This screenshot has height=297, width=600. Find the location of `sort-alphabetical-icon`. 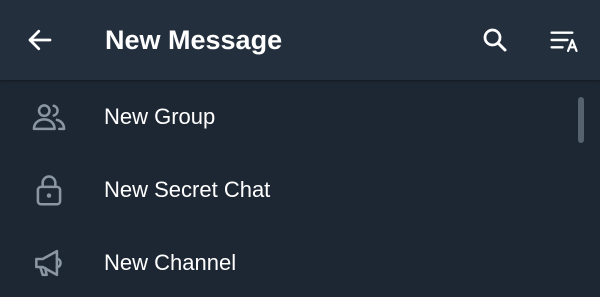

sort-alphabetical-icon is located at coordinates (564, 42).